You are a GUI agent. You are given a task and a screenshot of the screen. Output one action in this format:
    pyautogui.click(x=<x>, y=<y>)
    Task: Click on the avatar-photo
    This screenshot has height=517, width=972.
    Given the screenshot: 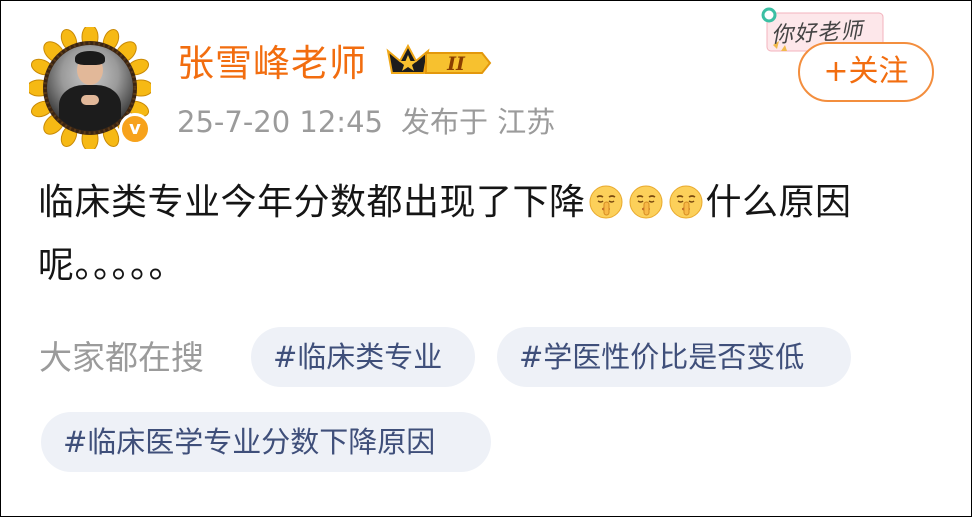 What is the action you would take?
    pyautogui.click(x=90, y=88)
    